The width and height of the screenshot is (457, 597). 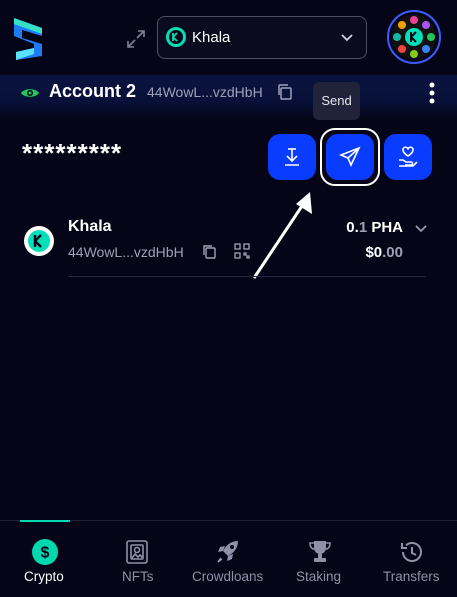 I want to click on account-name: Account 2, so click(x=92, y=91).